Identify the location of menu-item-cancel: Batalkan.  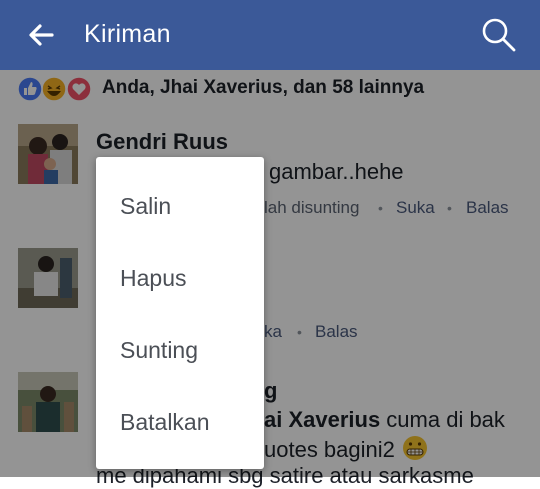
(165, 422).